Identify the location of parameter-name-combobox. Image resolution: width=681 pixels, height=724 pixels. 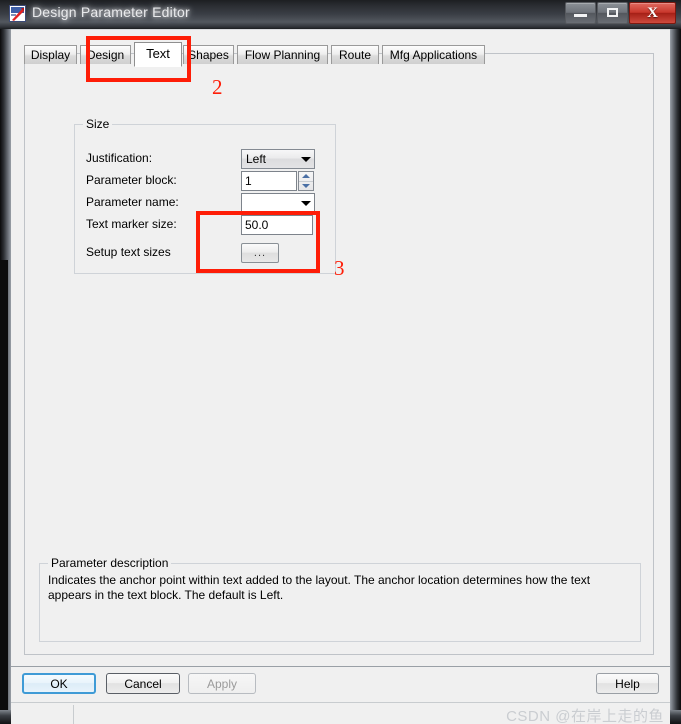
(278, 203).